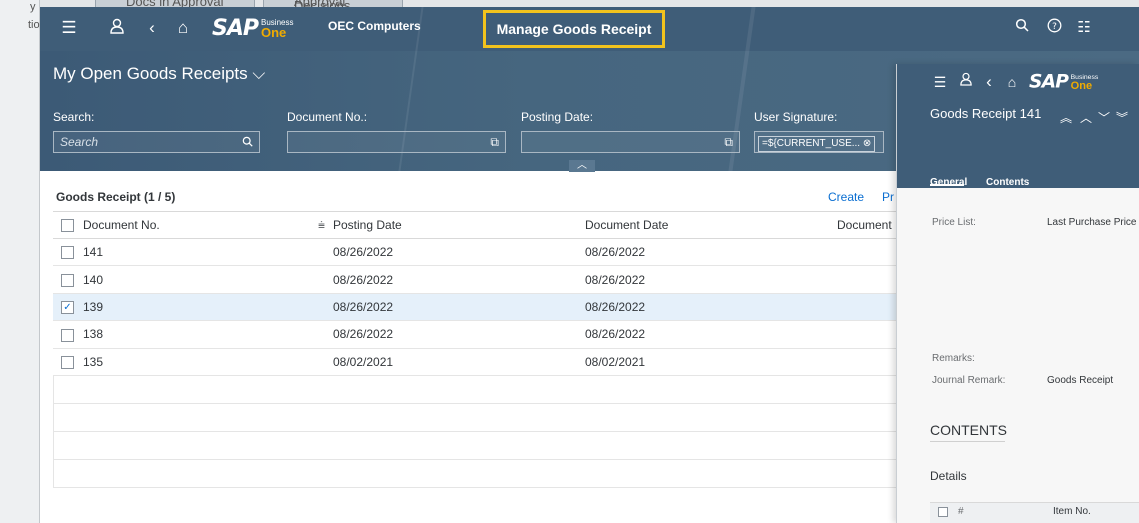 The height and width of the screenshot is (523, 1139). What do you see at coordinates (1084, 28) in the screenshot?
I see `notifications-icon: ☷` at bounding box center [1084, 28].